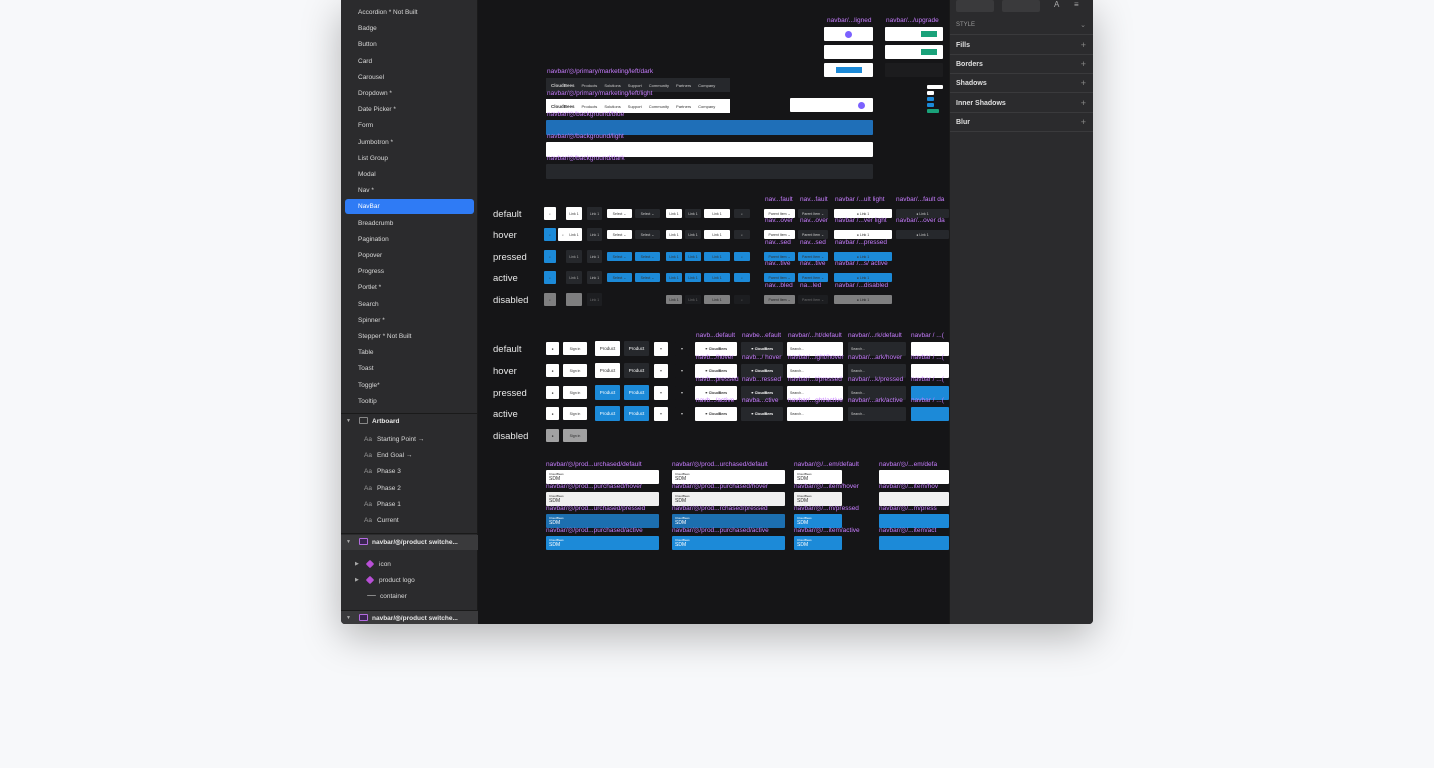 The width and height of the screenshot is (1434, 768). I want to click on artboard-label: navbar /...disabled, so click(861, 285).